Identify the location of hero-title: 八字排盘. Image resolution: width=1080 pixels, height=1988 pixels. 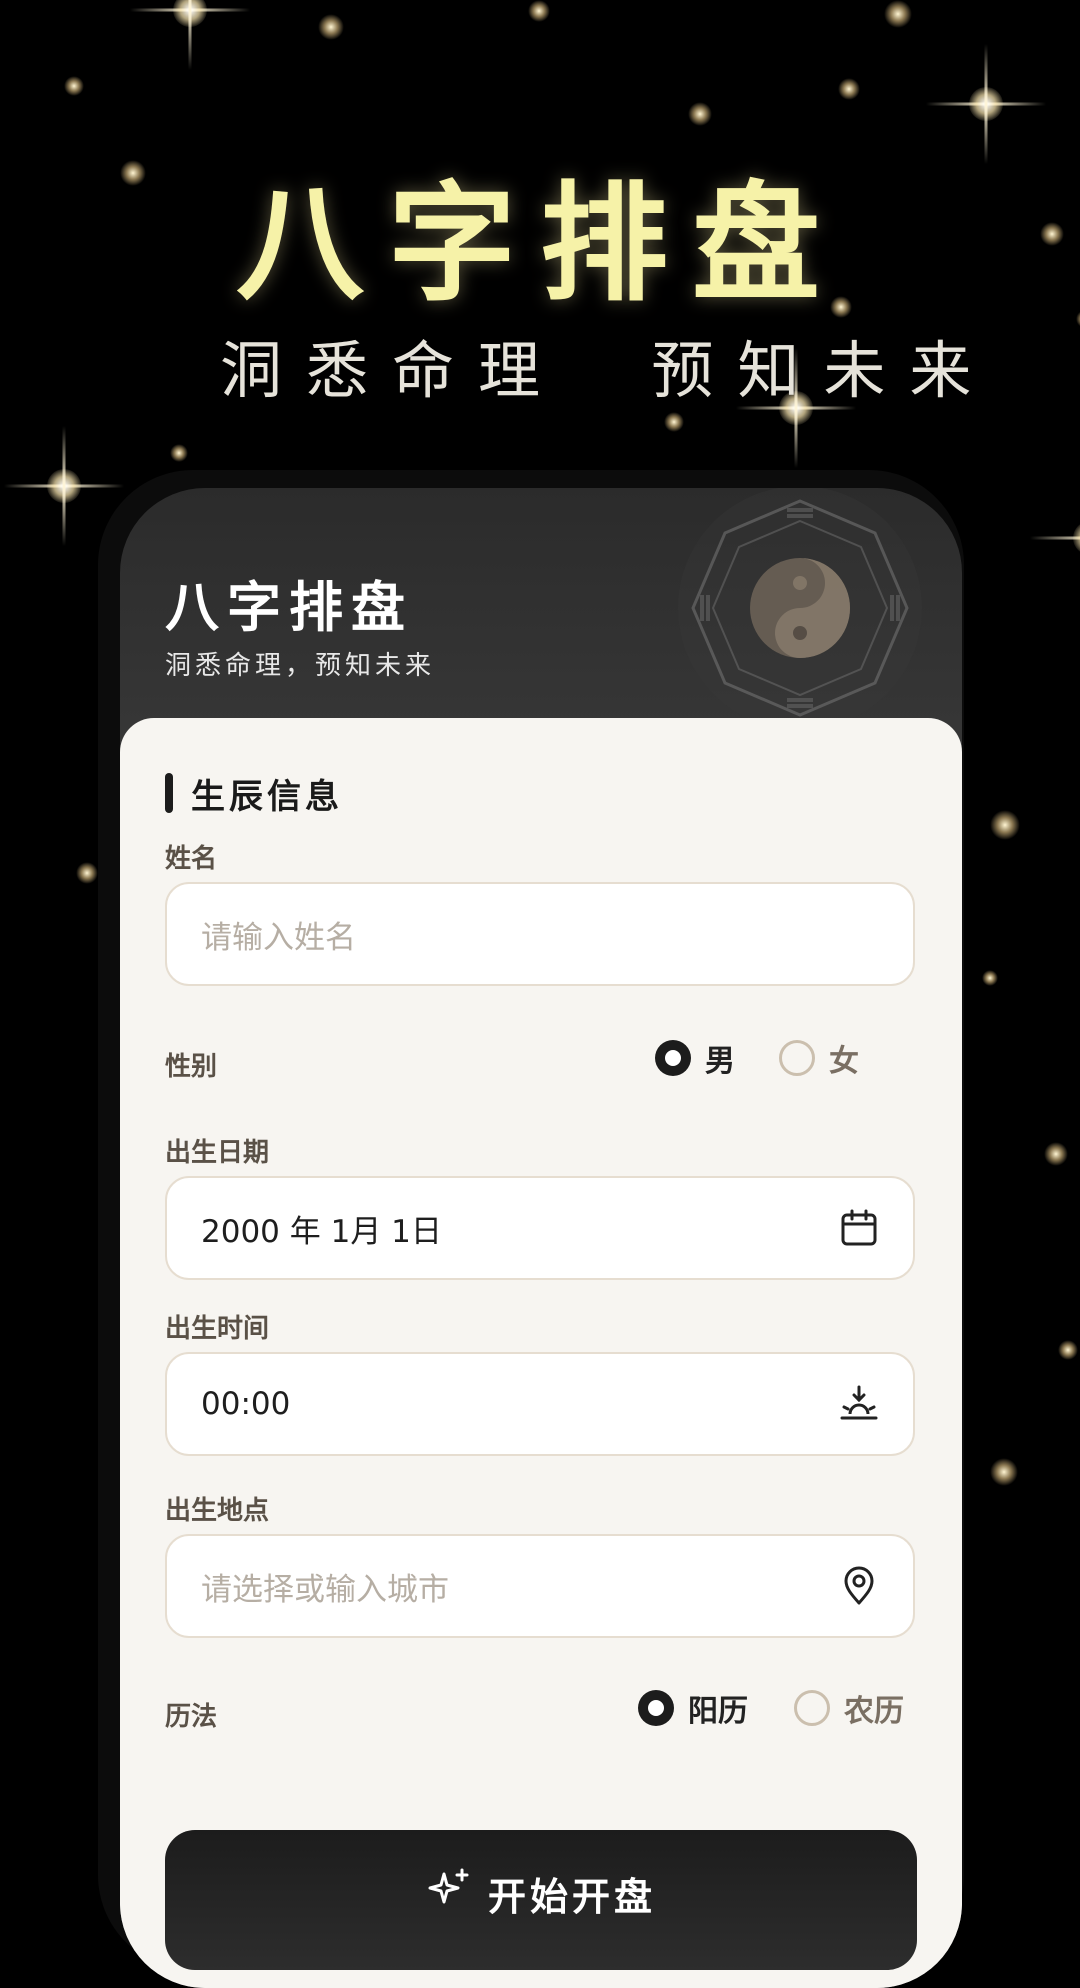
(539, 244).